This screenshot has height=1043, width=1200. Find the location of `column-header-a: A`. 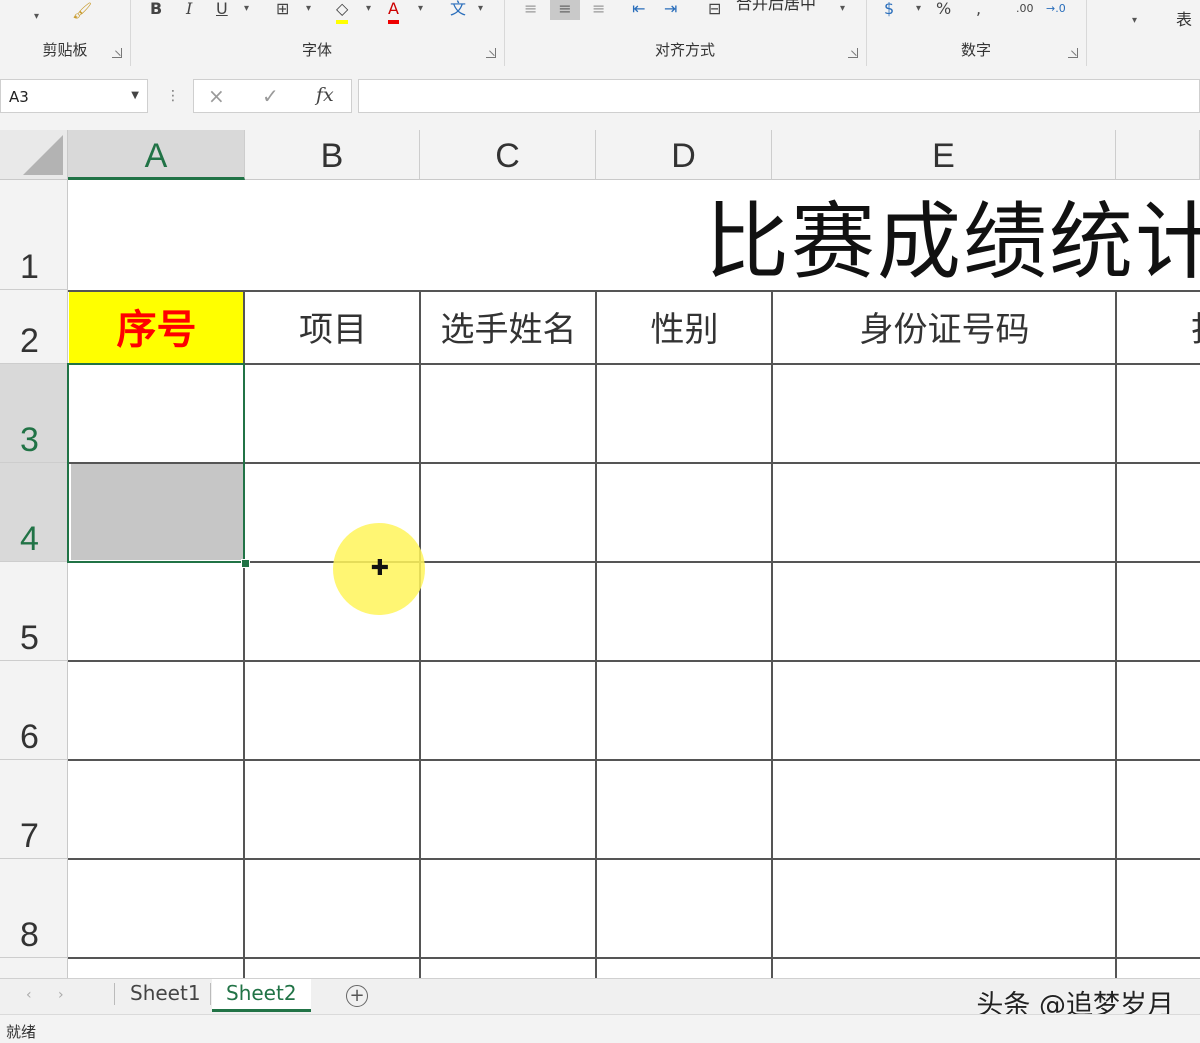

column-header-a: A is located at coordinates (156, 155).